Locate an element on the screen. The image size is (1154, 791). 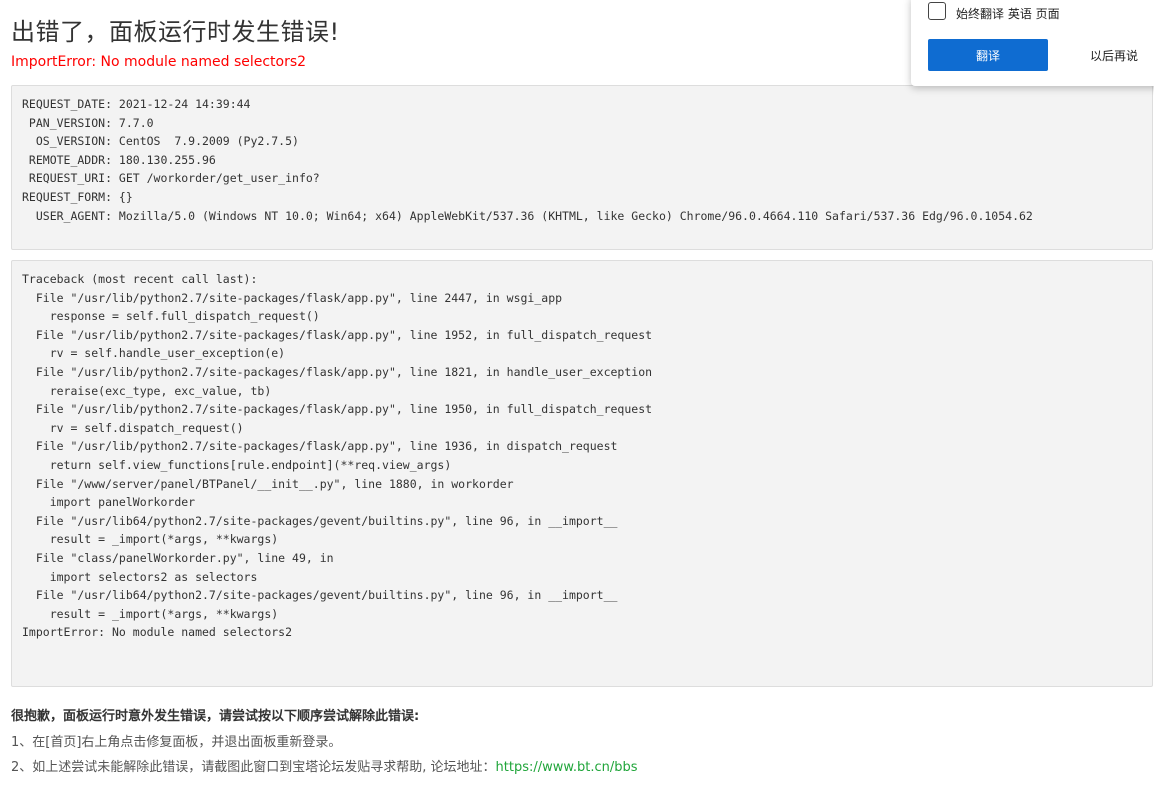
always-translate-label: 始终翻译 英语 页面 is located at coordinates (1008, 13).